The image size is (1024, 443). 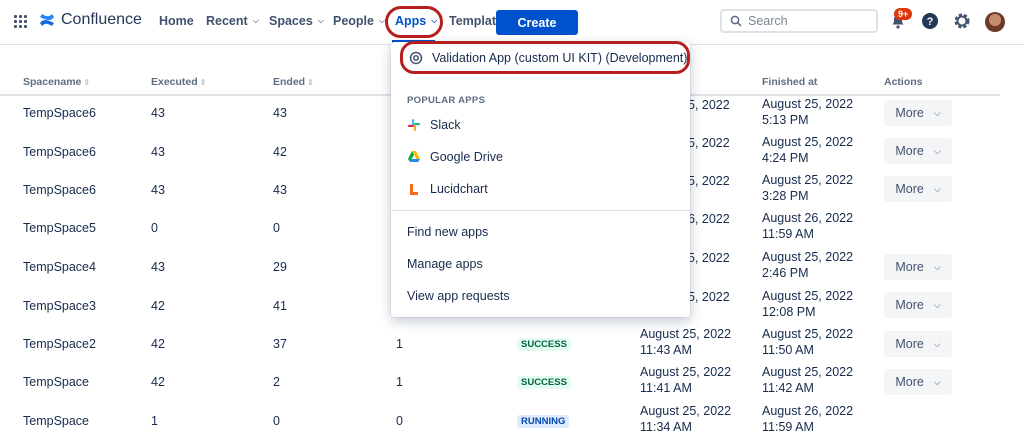 What do you see at coordinates (353, 21) in the screenshot?
I see `nav-people-label: People` at bounding box center [353, 21].